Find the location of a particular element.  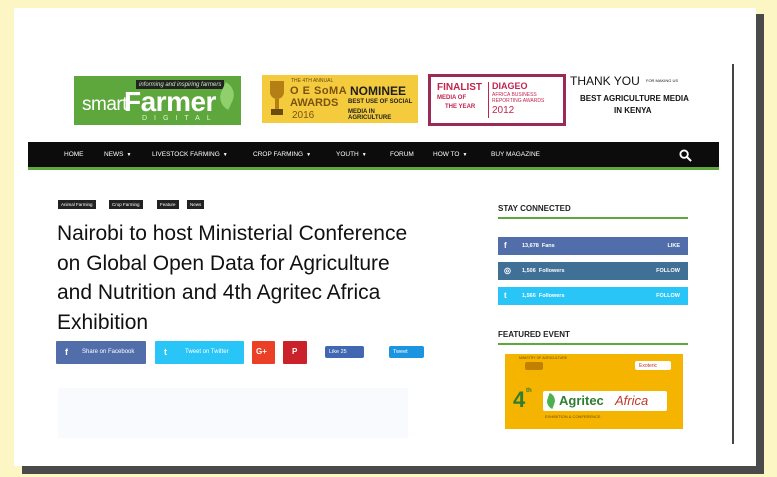

agritec-logo: Agritec Africa is located at coordinates (605, 401).